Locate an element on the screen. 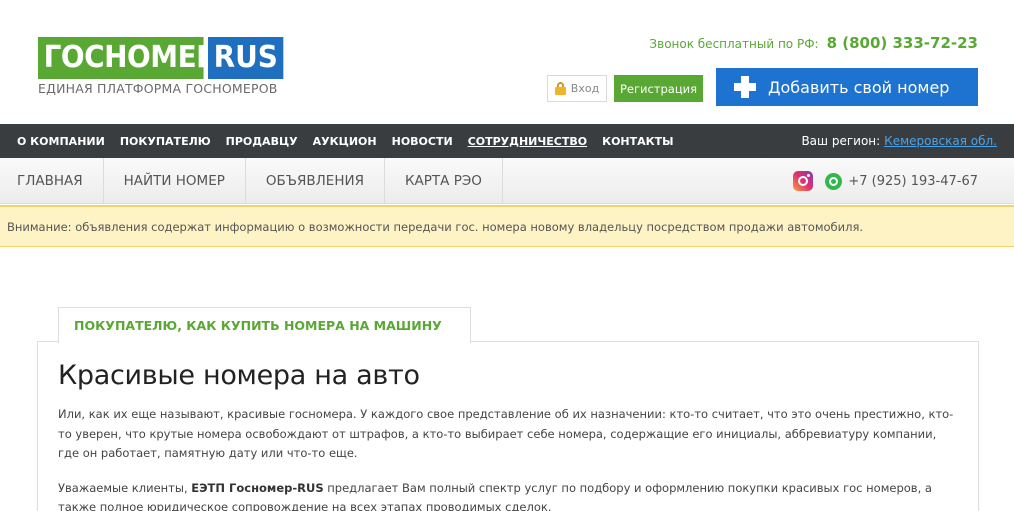 Image resolution: width=1014 pixels, height=511 pixels. subnav-item-home: ГЛАВНАЯ is located at coordinates (52, 181).